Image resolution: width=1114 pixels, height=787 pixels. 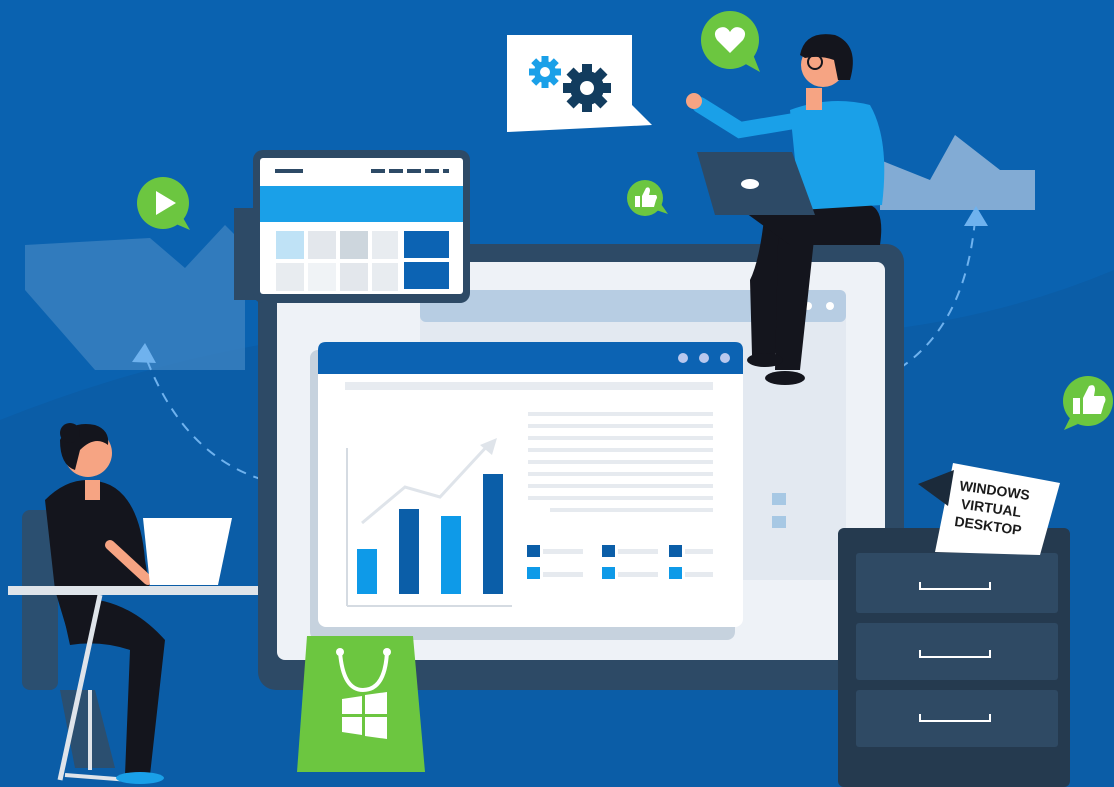 What do you see at coordinates (361, 204) in the screenshot?
I see `small-window-banner` at bounding box center [361, 204].